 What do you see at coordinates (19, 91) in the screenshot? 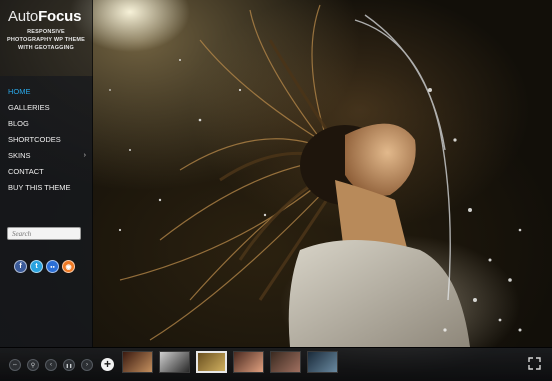
I see `nav-item-label: HOME` at bounding box center [19, 91].